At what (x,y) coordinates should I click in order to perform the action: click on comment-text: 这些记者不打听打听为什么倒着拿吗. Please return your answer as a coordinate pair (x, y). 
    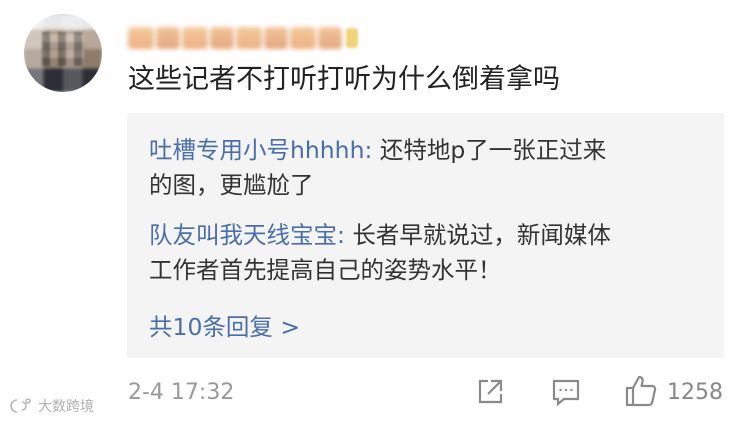
    Looking at the image, I should click on (344, 79).